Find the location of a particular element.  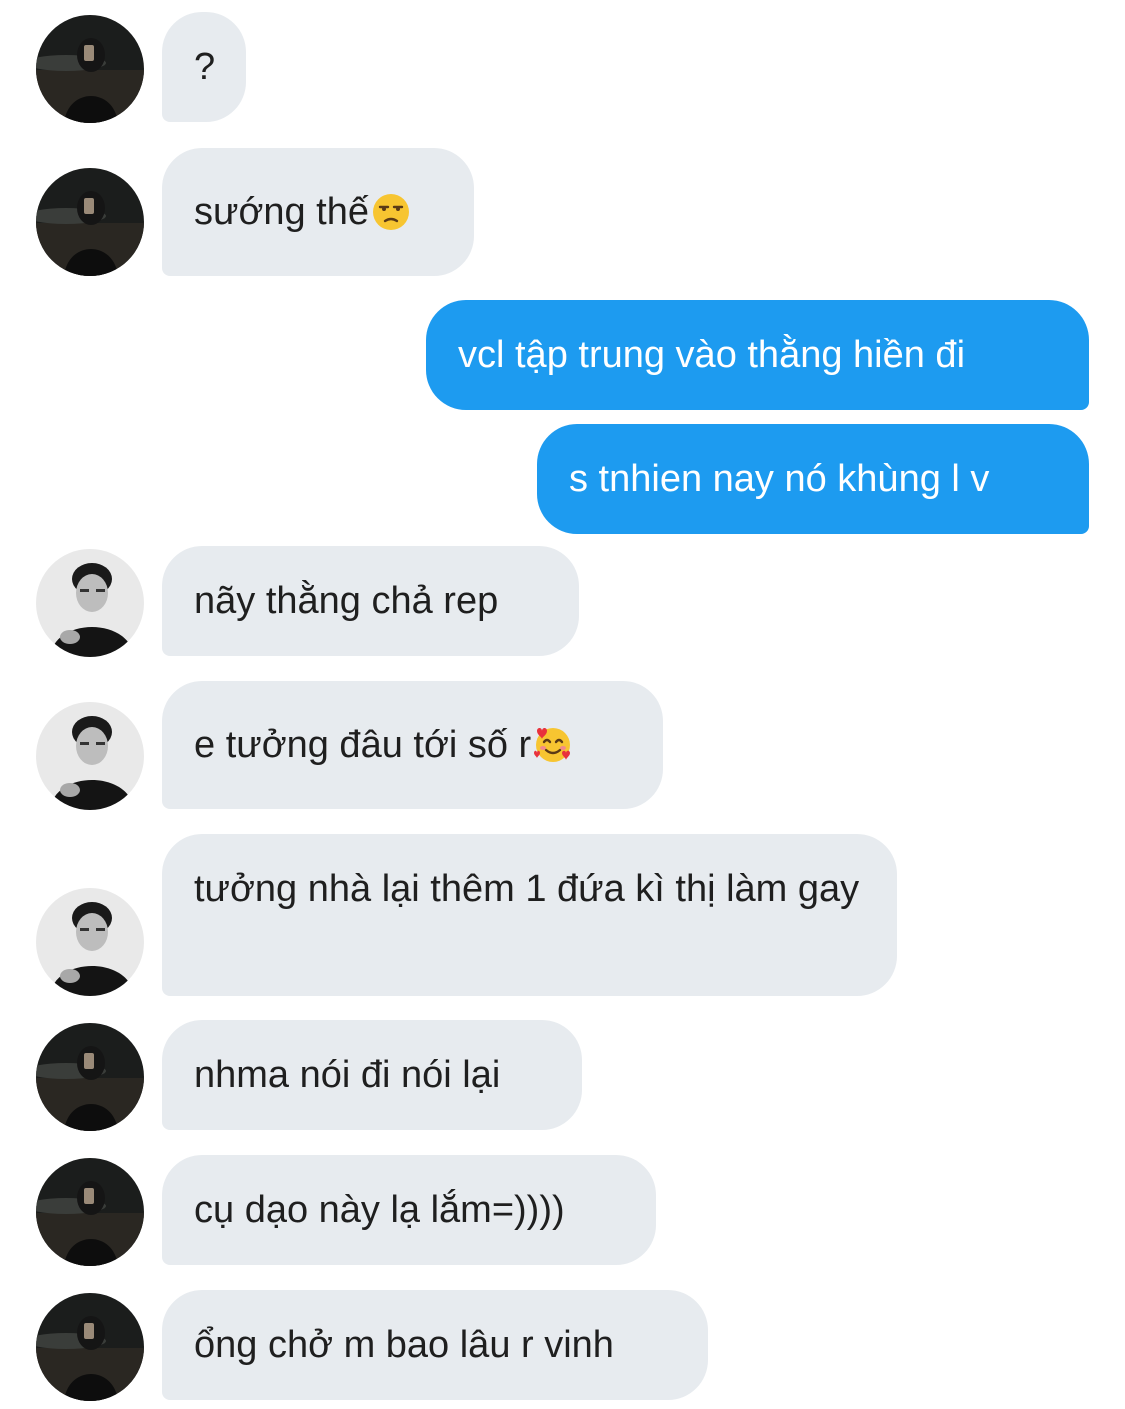

message-bubble-outgoing: s tnhien nay nó khùng l v is located at coordinates (813, 479).